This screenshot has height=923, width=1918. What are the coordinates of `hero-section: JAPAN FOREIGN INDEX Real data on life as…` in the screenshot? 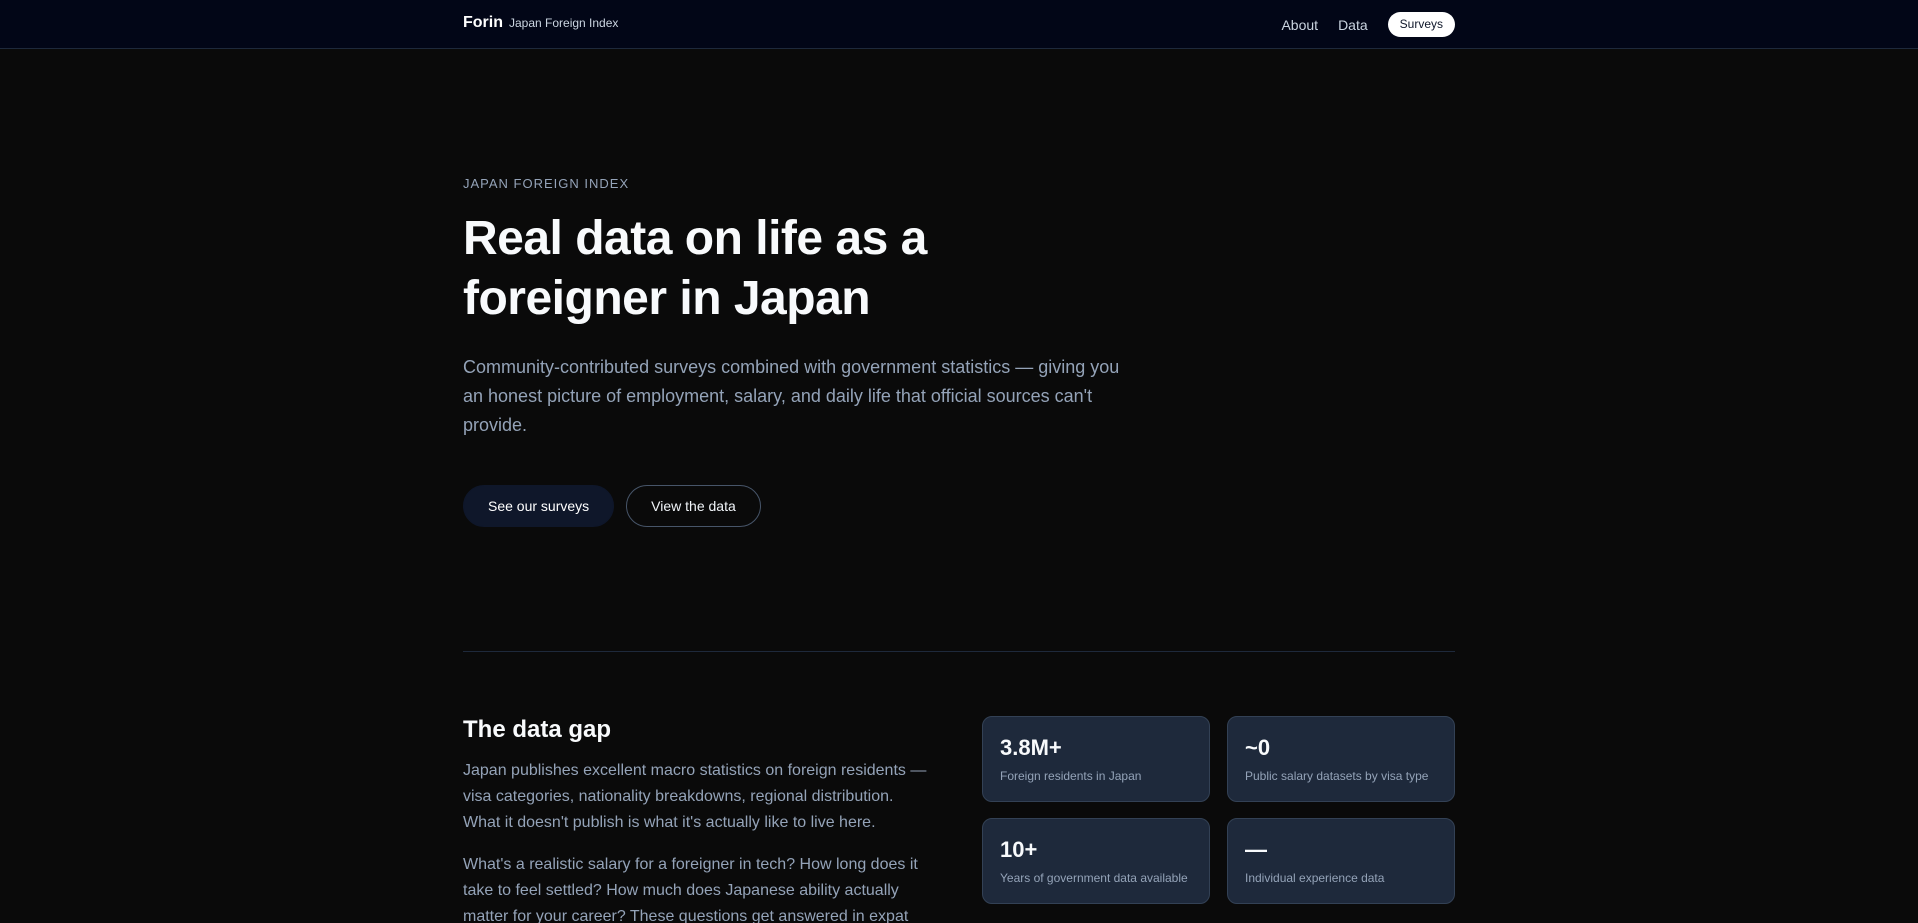 It's located at (813, 351).